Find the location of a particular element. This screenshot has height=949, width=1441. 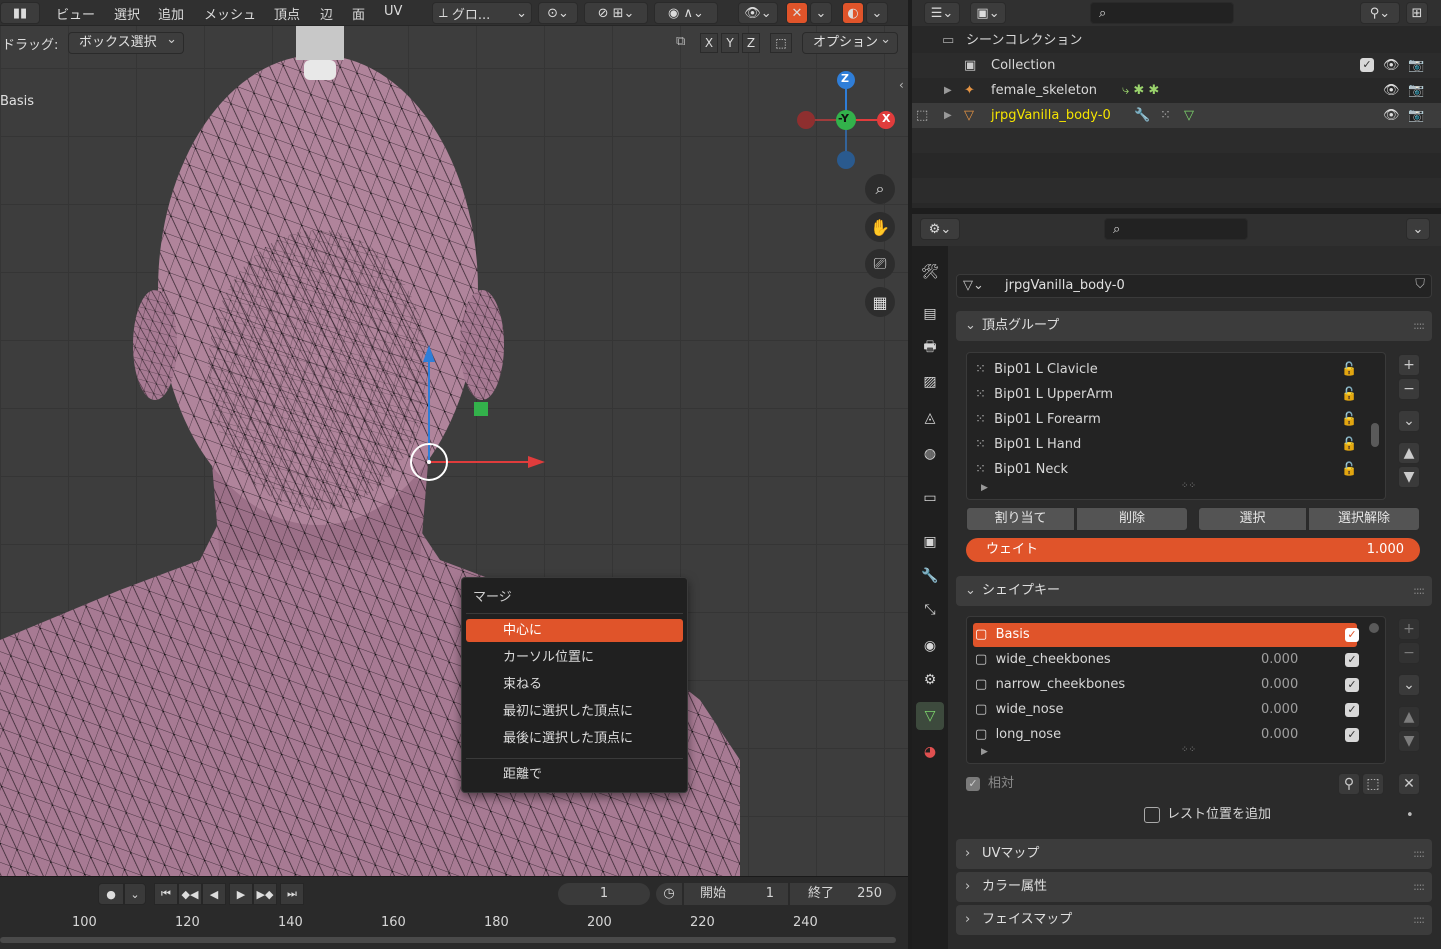

world-tab-icon: ◍ is located at coordinates (930, 454).